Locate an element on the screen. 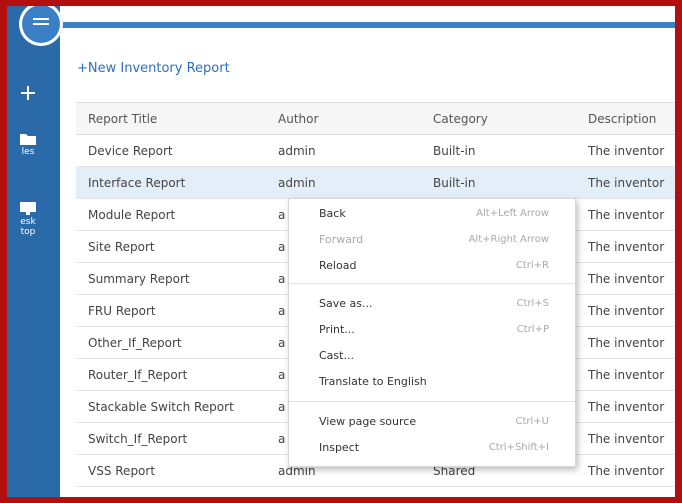 The image size is (682, 503). menu-item-label: Inspect is located at coordinates (339, 447).